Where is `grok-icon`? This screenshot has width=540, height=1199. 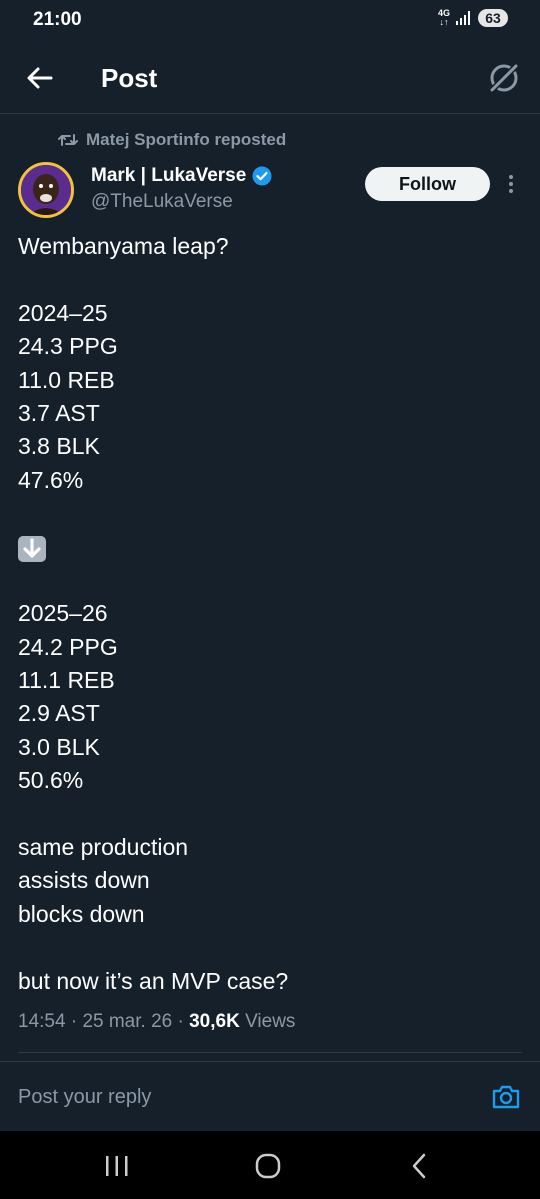 grok-icon is located at coordinates (504, 78).